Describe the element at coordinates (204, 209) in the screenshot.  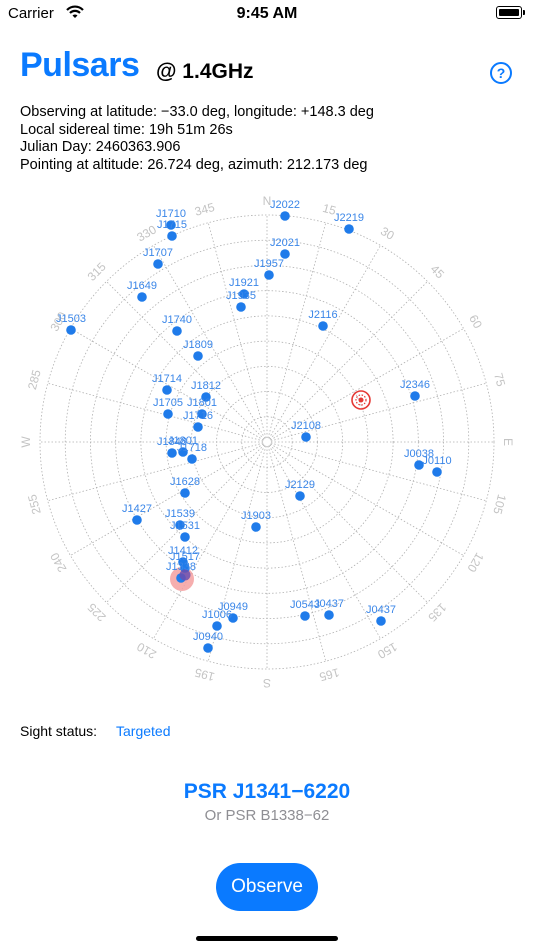
I see `azimuth-label: 345` at that location.